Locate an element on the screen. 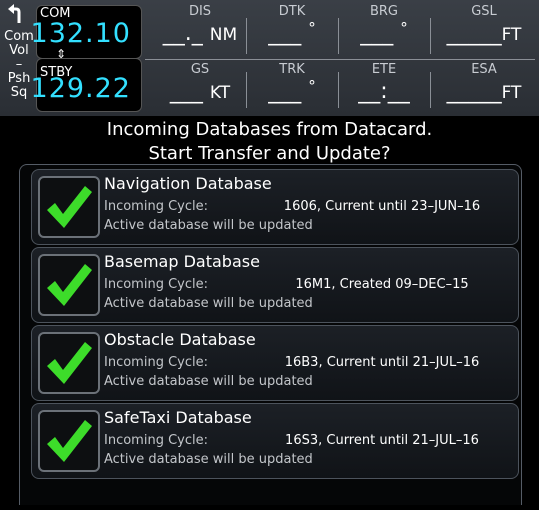 The image size is (539, 510). field-label: DIS is located at coordinates (200, 11).